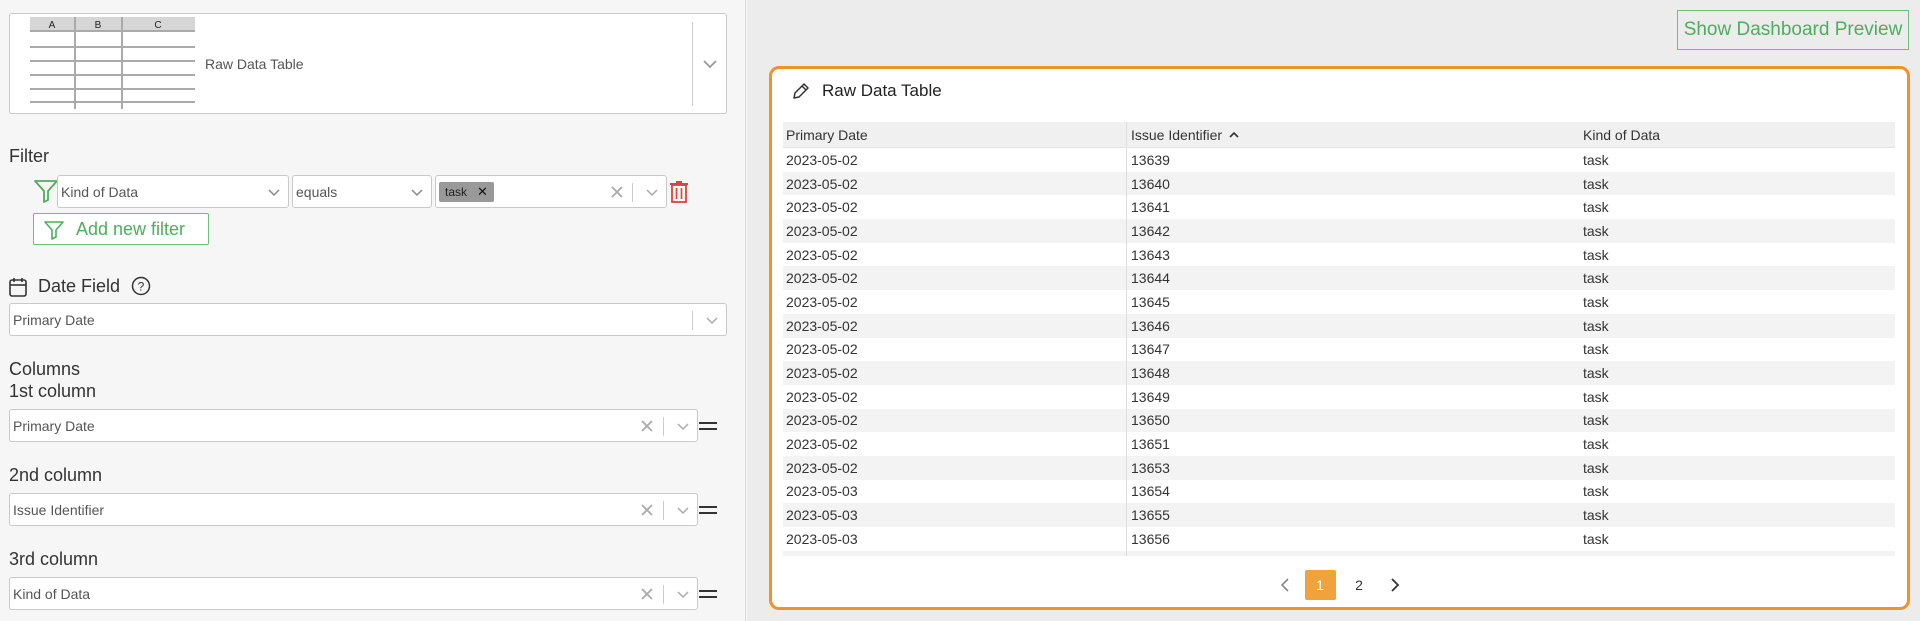  I want to click on filter-operator-value: equals, so click(317, 192).